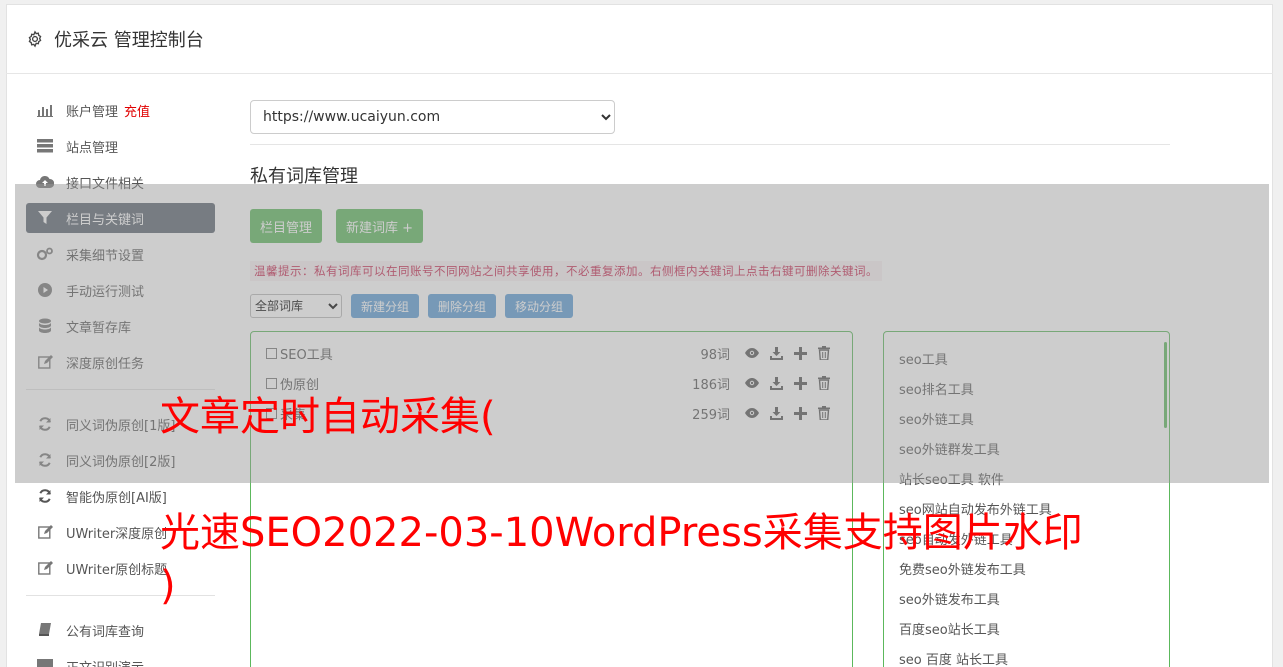 This screenshot has width=1283, height=667. I want to click on keyword-item: seo 百度 站长工具, so click(953, 658).